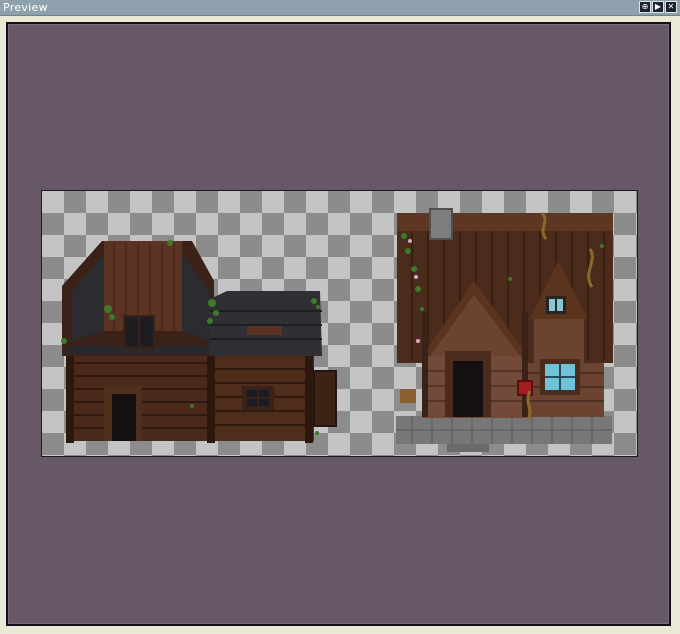 This screenshot has width=680, height=634. Describe the element at coordinates (25, 7) in the screenshot. I see `window-title: Preview` at that location.